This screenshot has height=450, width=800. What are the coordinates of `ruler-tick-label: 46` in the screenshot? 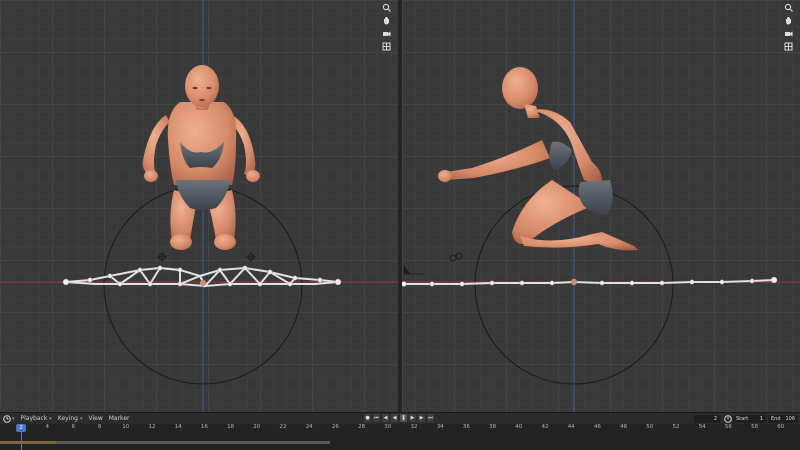 It's located at (597, 427).